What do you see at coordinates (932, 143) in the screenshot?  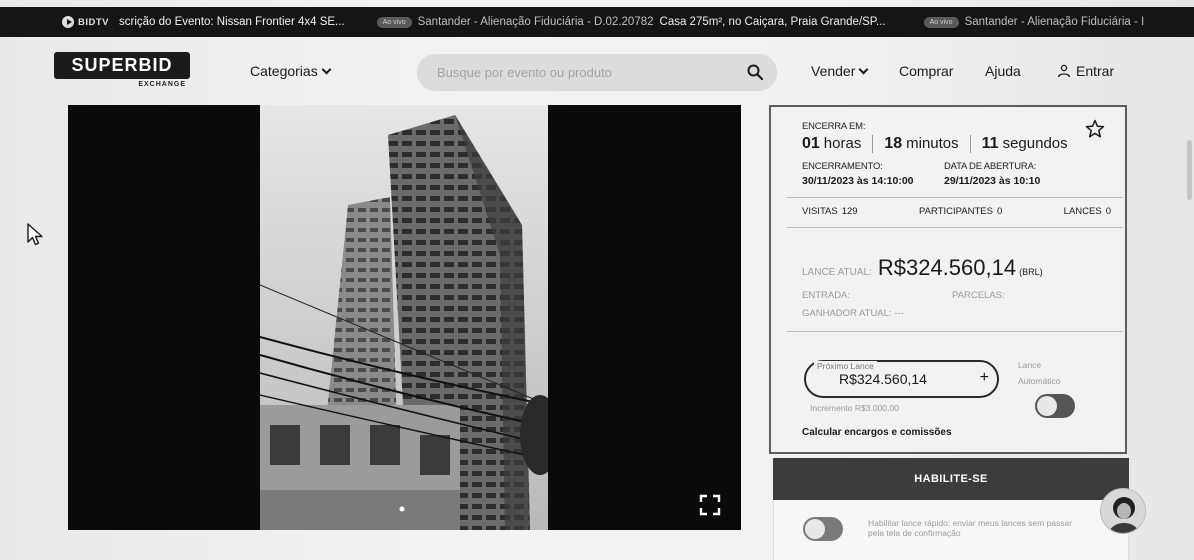 I see `countdown-minutes-unit: minutos` at bounding box center [932, 143].